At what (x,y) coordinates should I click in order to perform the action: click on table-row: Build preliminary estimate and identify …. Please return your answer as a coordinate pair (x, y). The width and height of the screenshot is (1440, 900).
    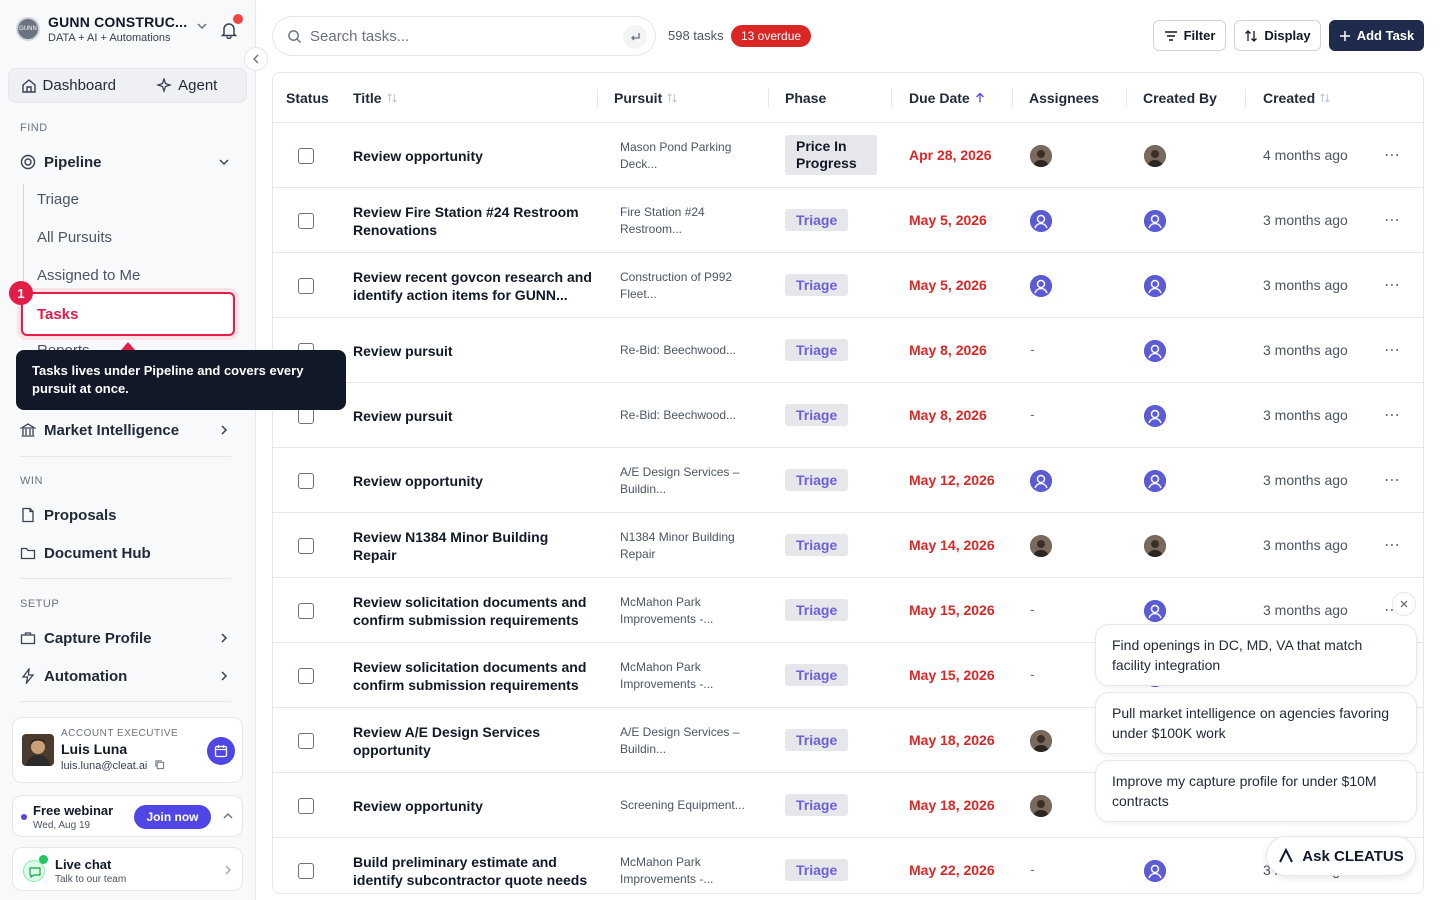
    Looking at the image, I should click on (848, 865).